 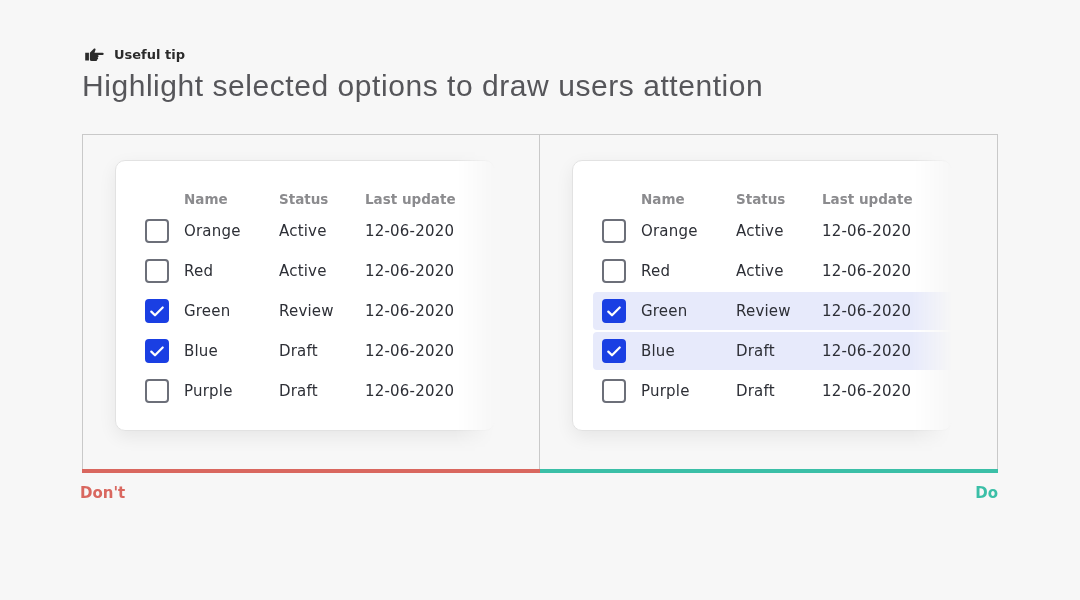 I want to click on highlighted-row: Green Review 12-06-2020, so click(x=772, y=311).